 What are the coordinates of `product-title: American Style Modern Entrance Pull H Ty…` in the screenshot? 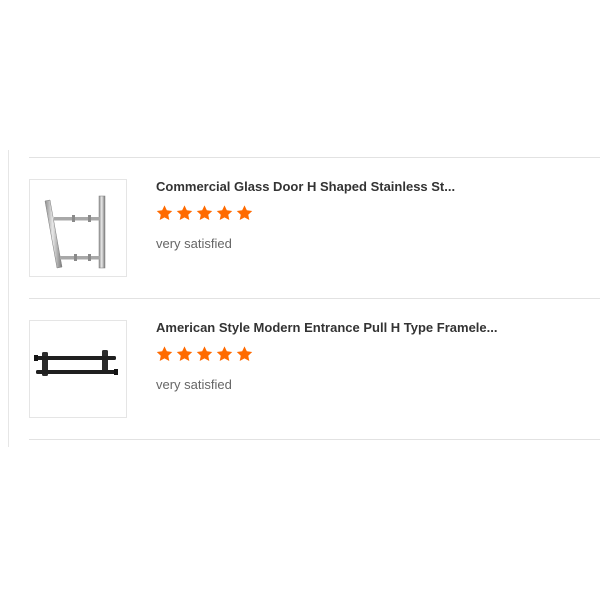 It's located at (376, 327).